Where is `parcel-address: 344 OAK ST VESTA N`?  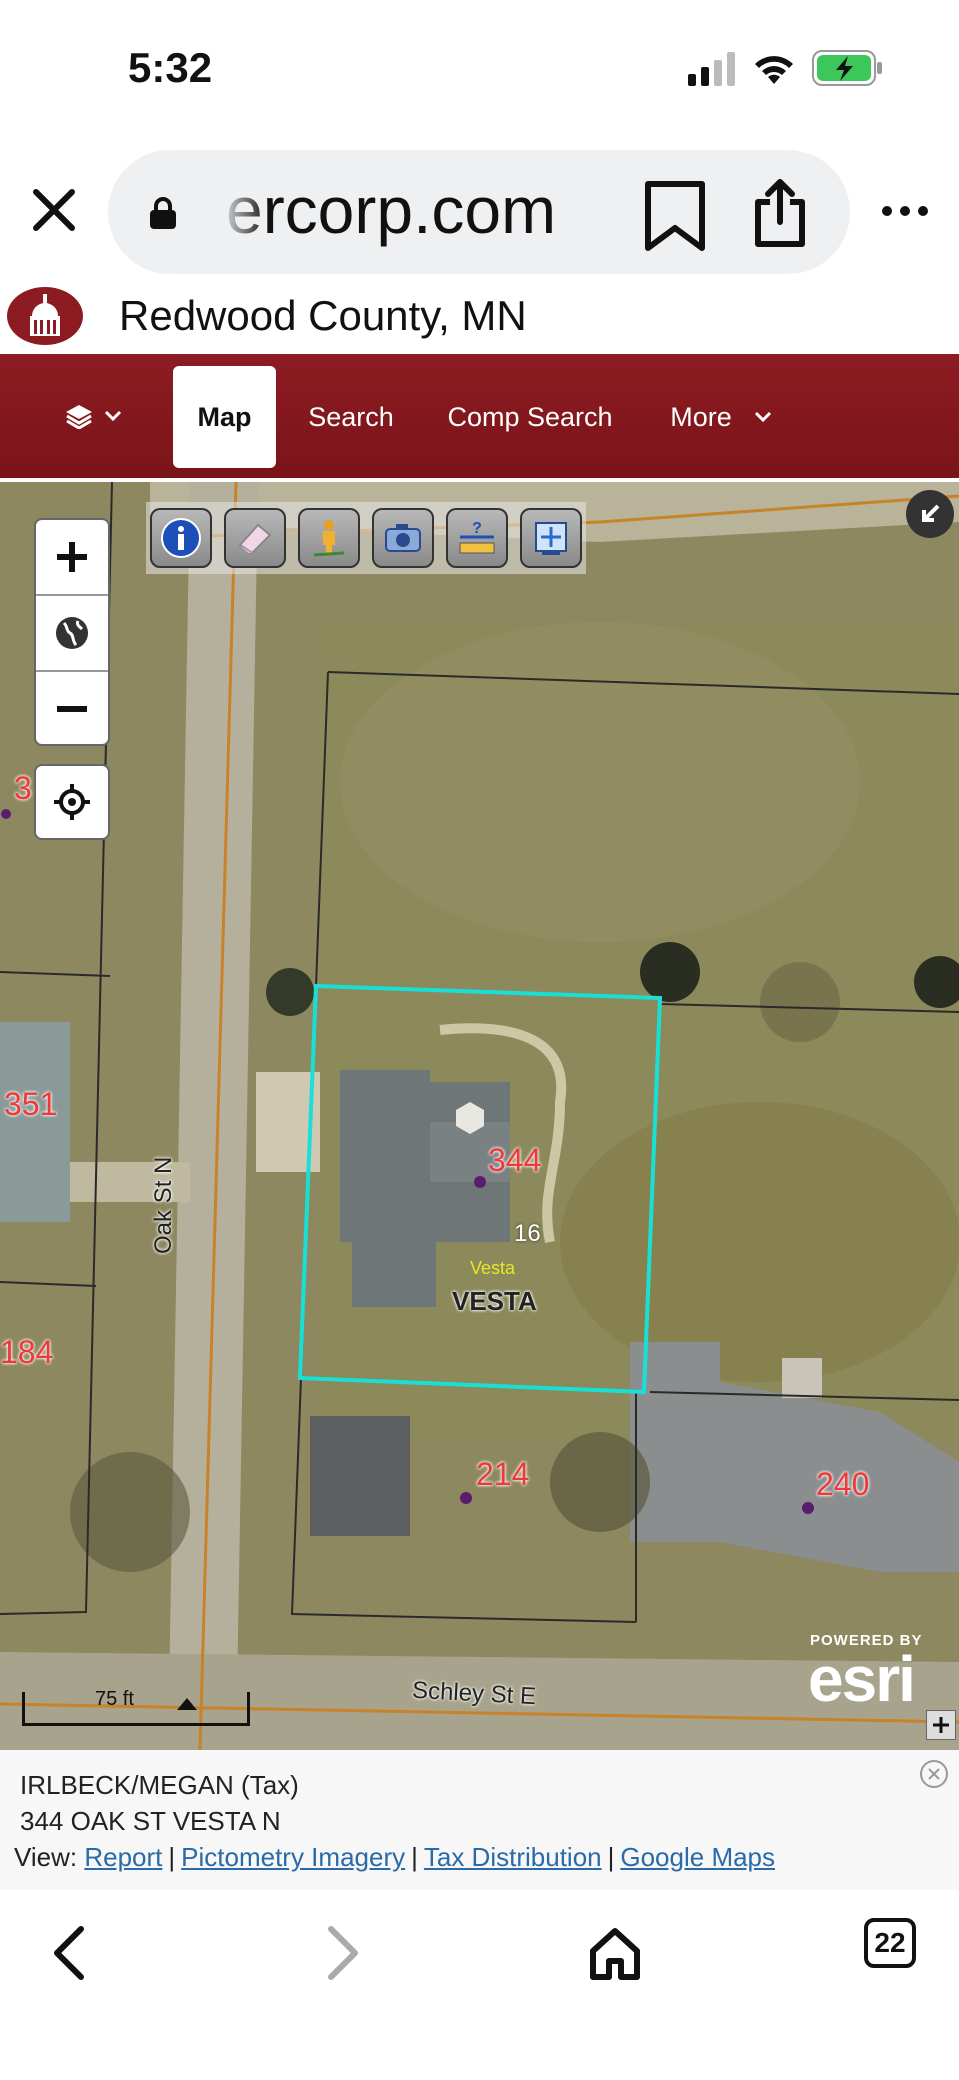
parcel-address: 344 OAK ST VESTA N is located at coordinates (150, 1821).